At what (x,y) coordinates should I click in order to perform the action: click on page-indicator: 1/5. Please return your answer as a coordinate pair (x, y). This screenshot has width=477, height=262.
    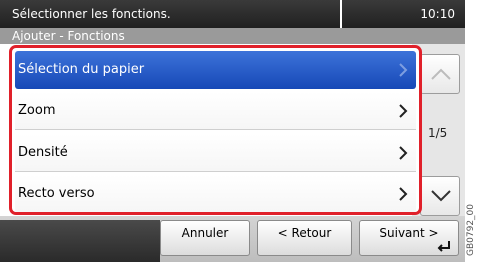
    Looking at the image, I should click on (438, 133).